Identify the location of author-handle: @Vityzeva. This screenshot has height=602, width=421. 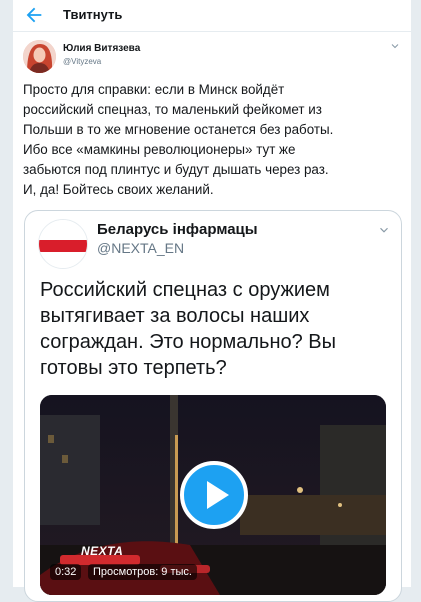
(82, 61).